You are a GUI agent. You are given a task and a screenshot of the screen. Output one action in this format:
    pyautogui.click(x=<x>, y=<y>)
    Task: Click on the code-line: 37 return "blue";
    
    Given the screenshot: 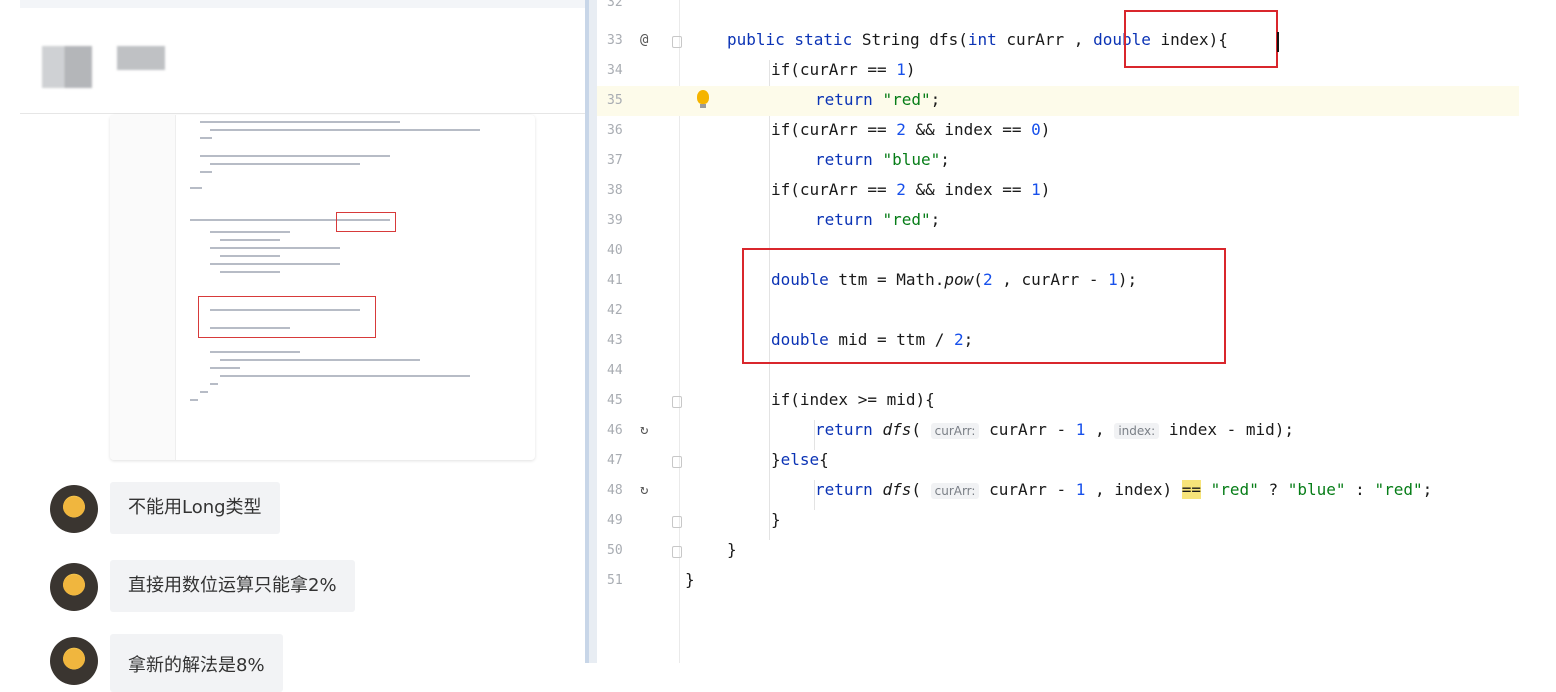 What is the action you would take?
    pyautogui.click(x=1076, y=161)
    